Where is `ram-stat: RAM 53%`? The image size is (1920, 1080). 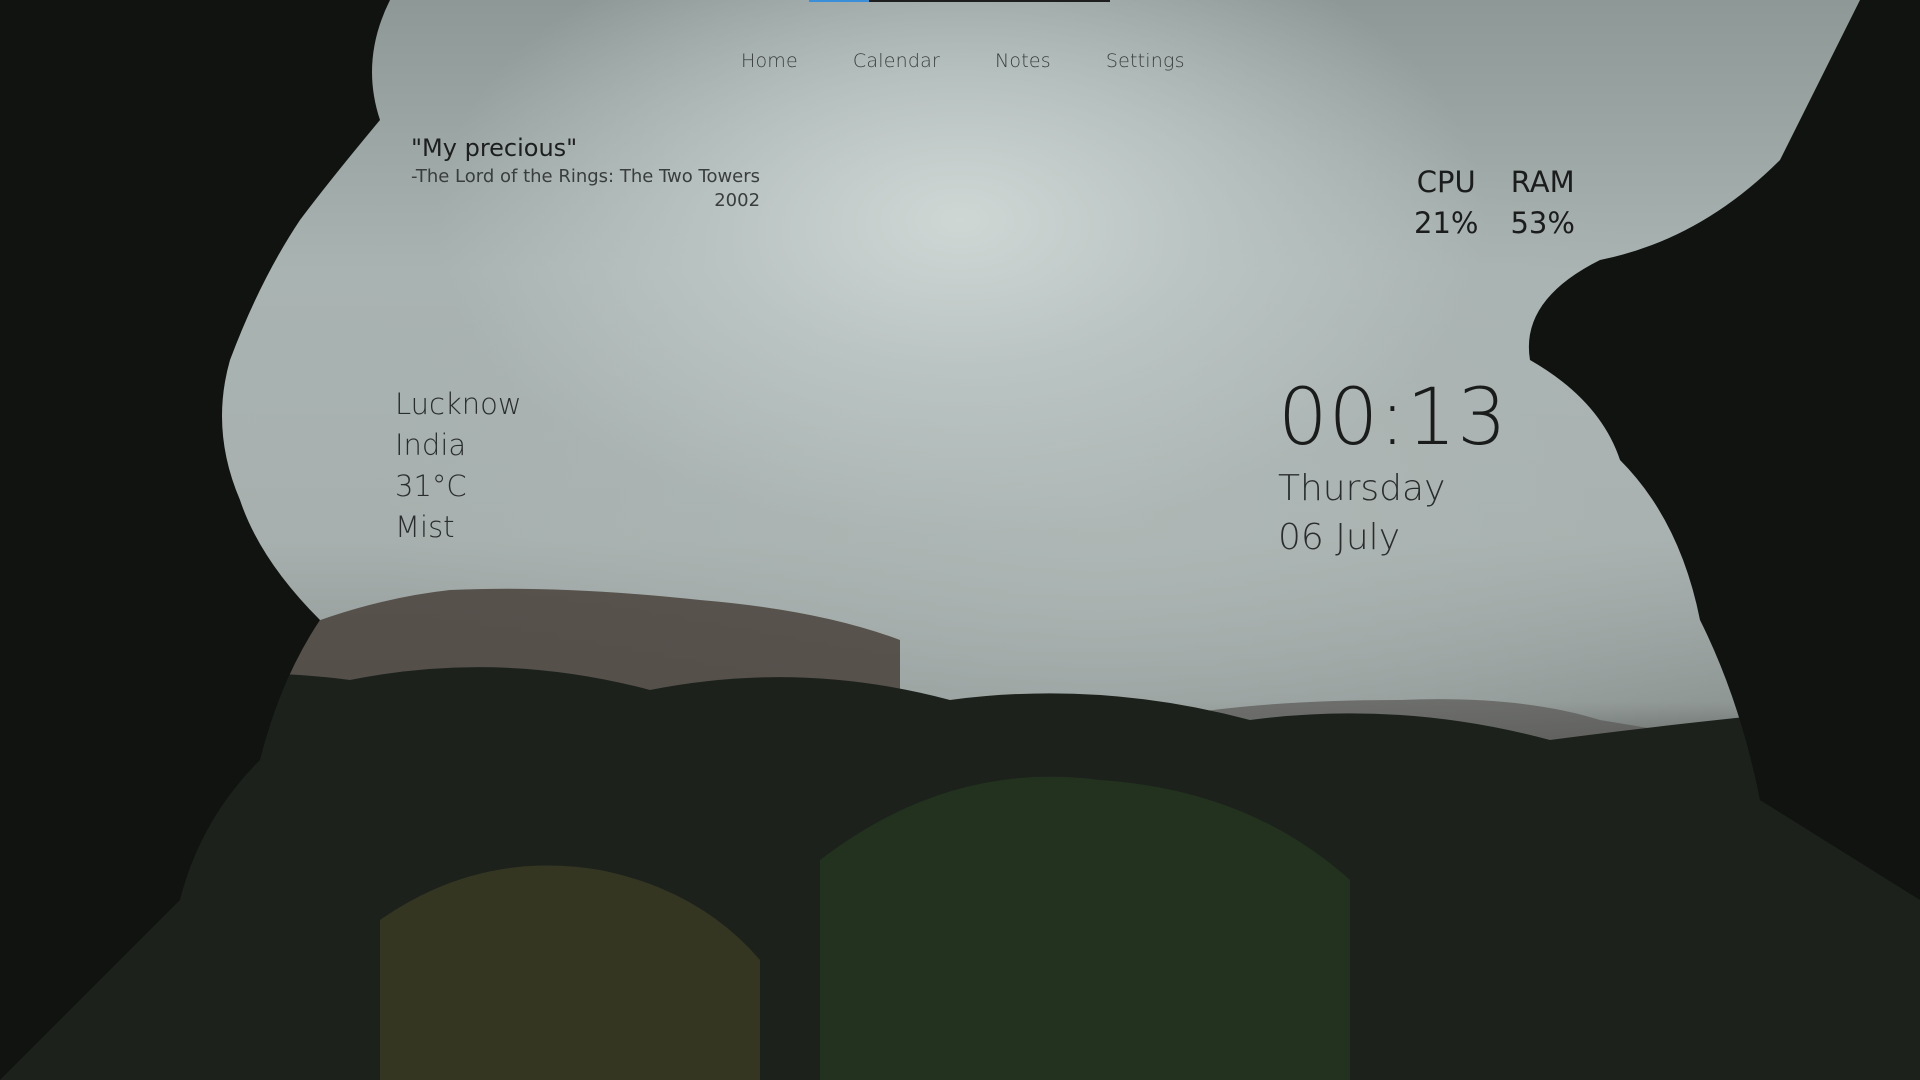 ram-stat: RAM 53% is located at coordinates (1542, 203).